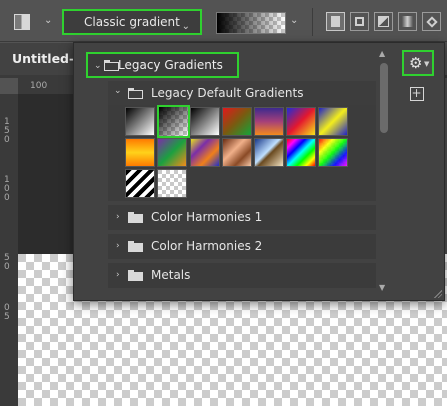 This screenshot has height=406, width=447. What do you see at coordinates (312, 22) in the screenshot?
I see `divider` at bounding box center [312, 22].